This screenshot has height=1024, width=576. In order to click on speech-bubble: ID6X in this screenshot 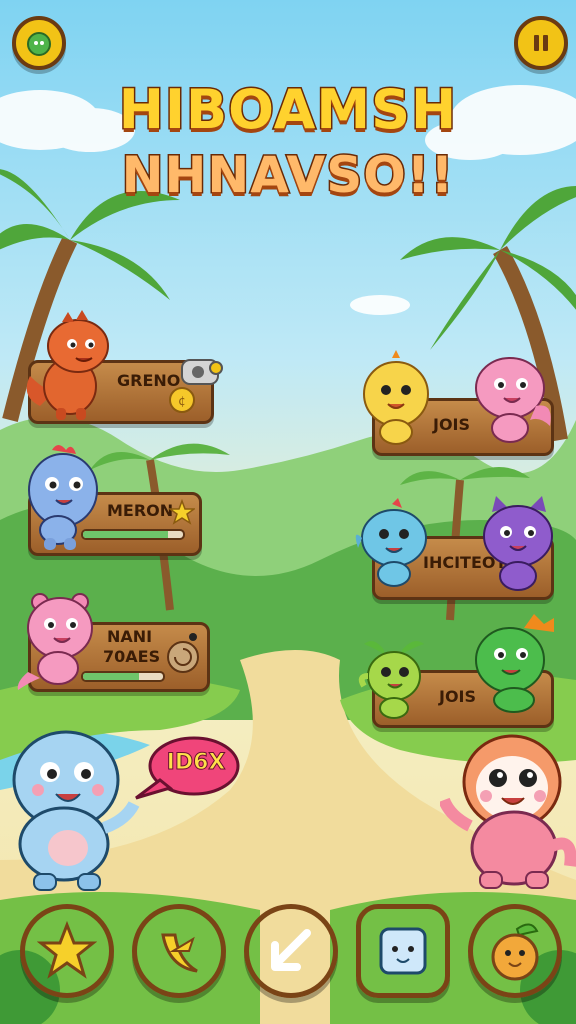, I will do `click(186, 769)`.